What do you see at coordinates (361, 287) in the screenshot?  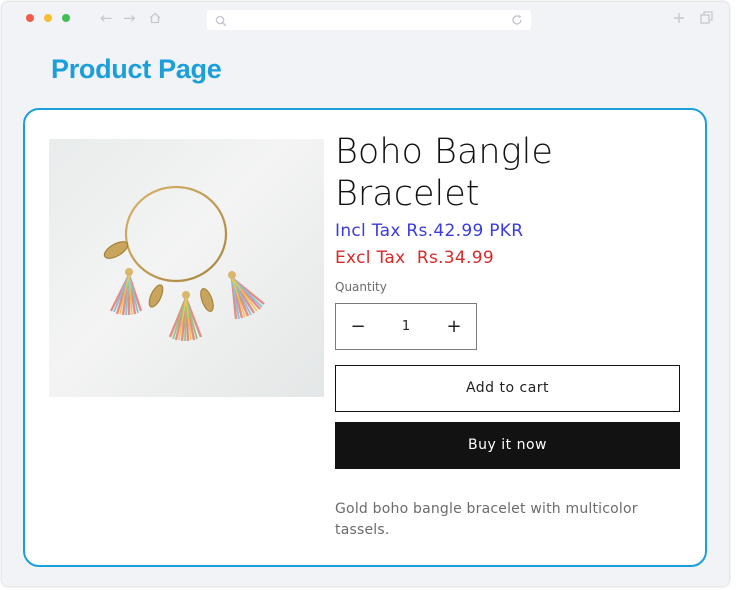 I see `quantity-label: Quantity` at bounding box center [361, 287].